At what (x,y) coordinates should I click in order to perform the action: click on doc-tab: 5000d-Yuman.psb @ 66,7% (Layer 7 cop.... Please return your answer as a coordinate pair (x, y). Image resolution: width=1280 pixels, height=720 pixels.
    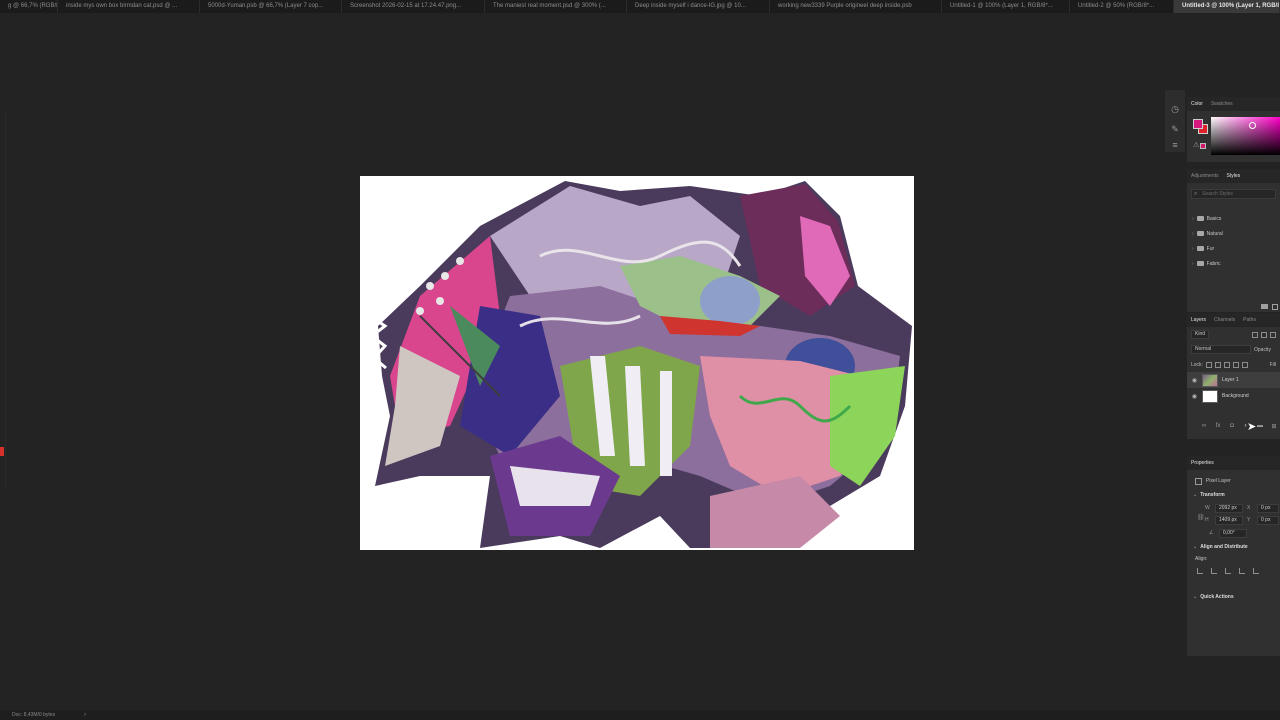
    Looking at the image, I should click on (271, 6).